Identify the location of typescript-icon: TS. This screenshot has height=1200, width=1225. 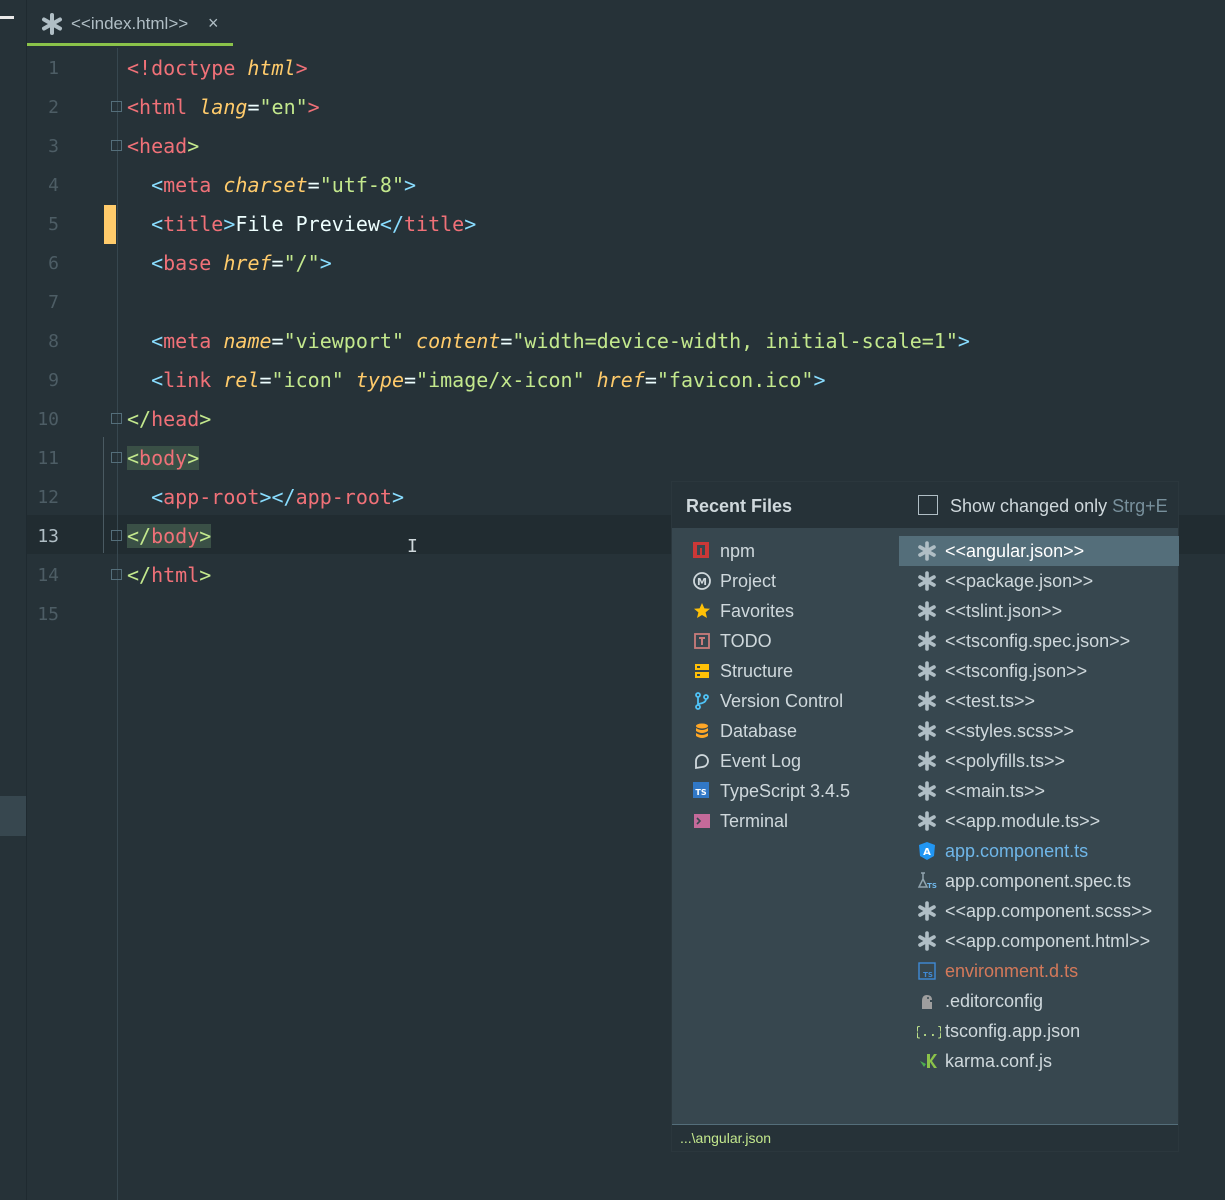
(702, 791).